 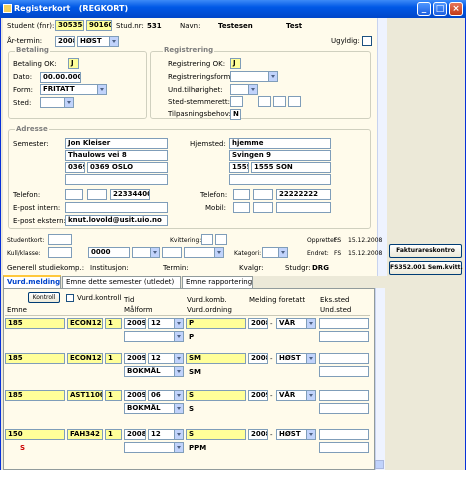 I want to click on regform-select, so click(x=254, y=76).